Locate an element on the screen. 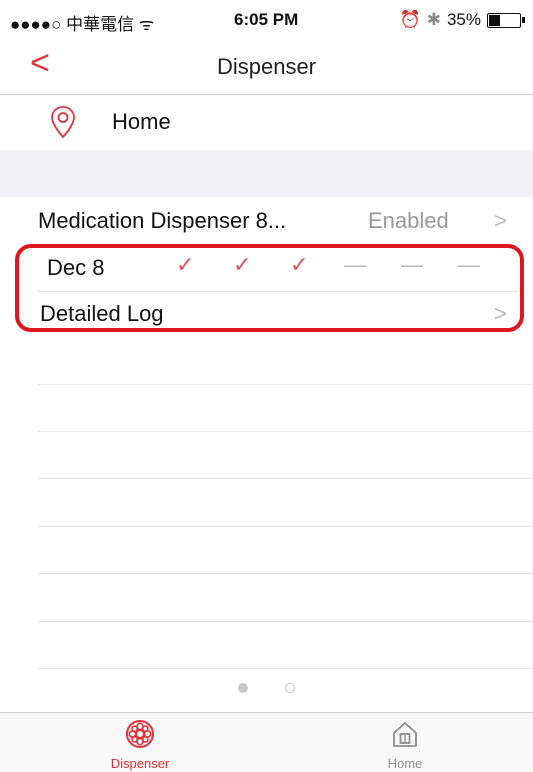  location-row: Home is located at coordinates (266, 122).